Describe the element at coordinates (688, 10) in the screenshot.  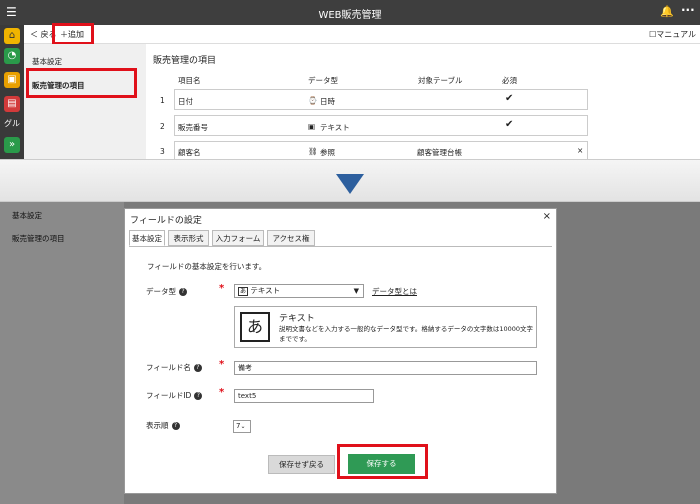
I see `more-options-icon: ···` at that location.